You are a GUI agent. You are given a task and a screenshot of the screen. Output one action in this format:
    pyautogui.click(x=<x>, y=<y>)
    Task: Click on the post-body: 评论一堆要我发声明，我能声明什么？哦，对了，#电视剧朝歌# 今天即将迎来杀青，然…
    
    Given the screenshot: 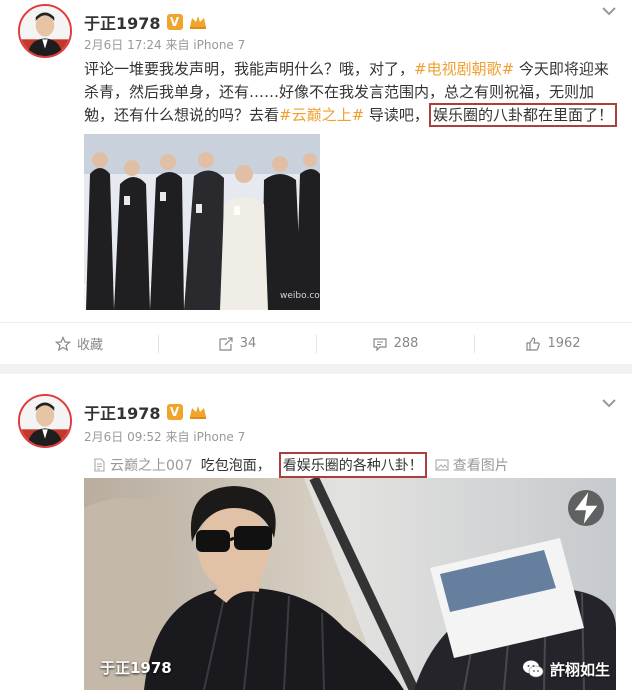 What is the action you would take?
    pyautogui.click(x=352, y=92)
    